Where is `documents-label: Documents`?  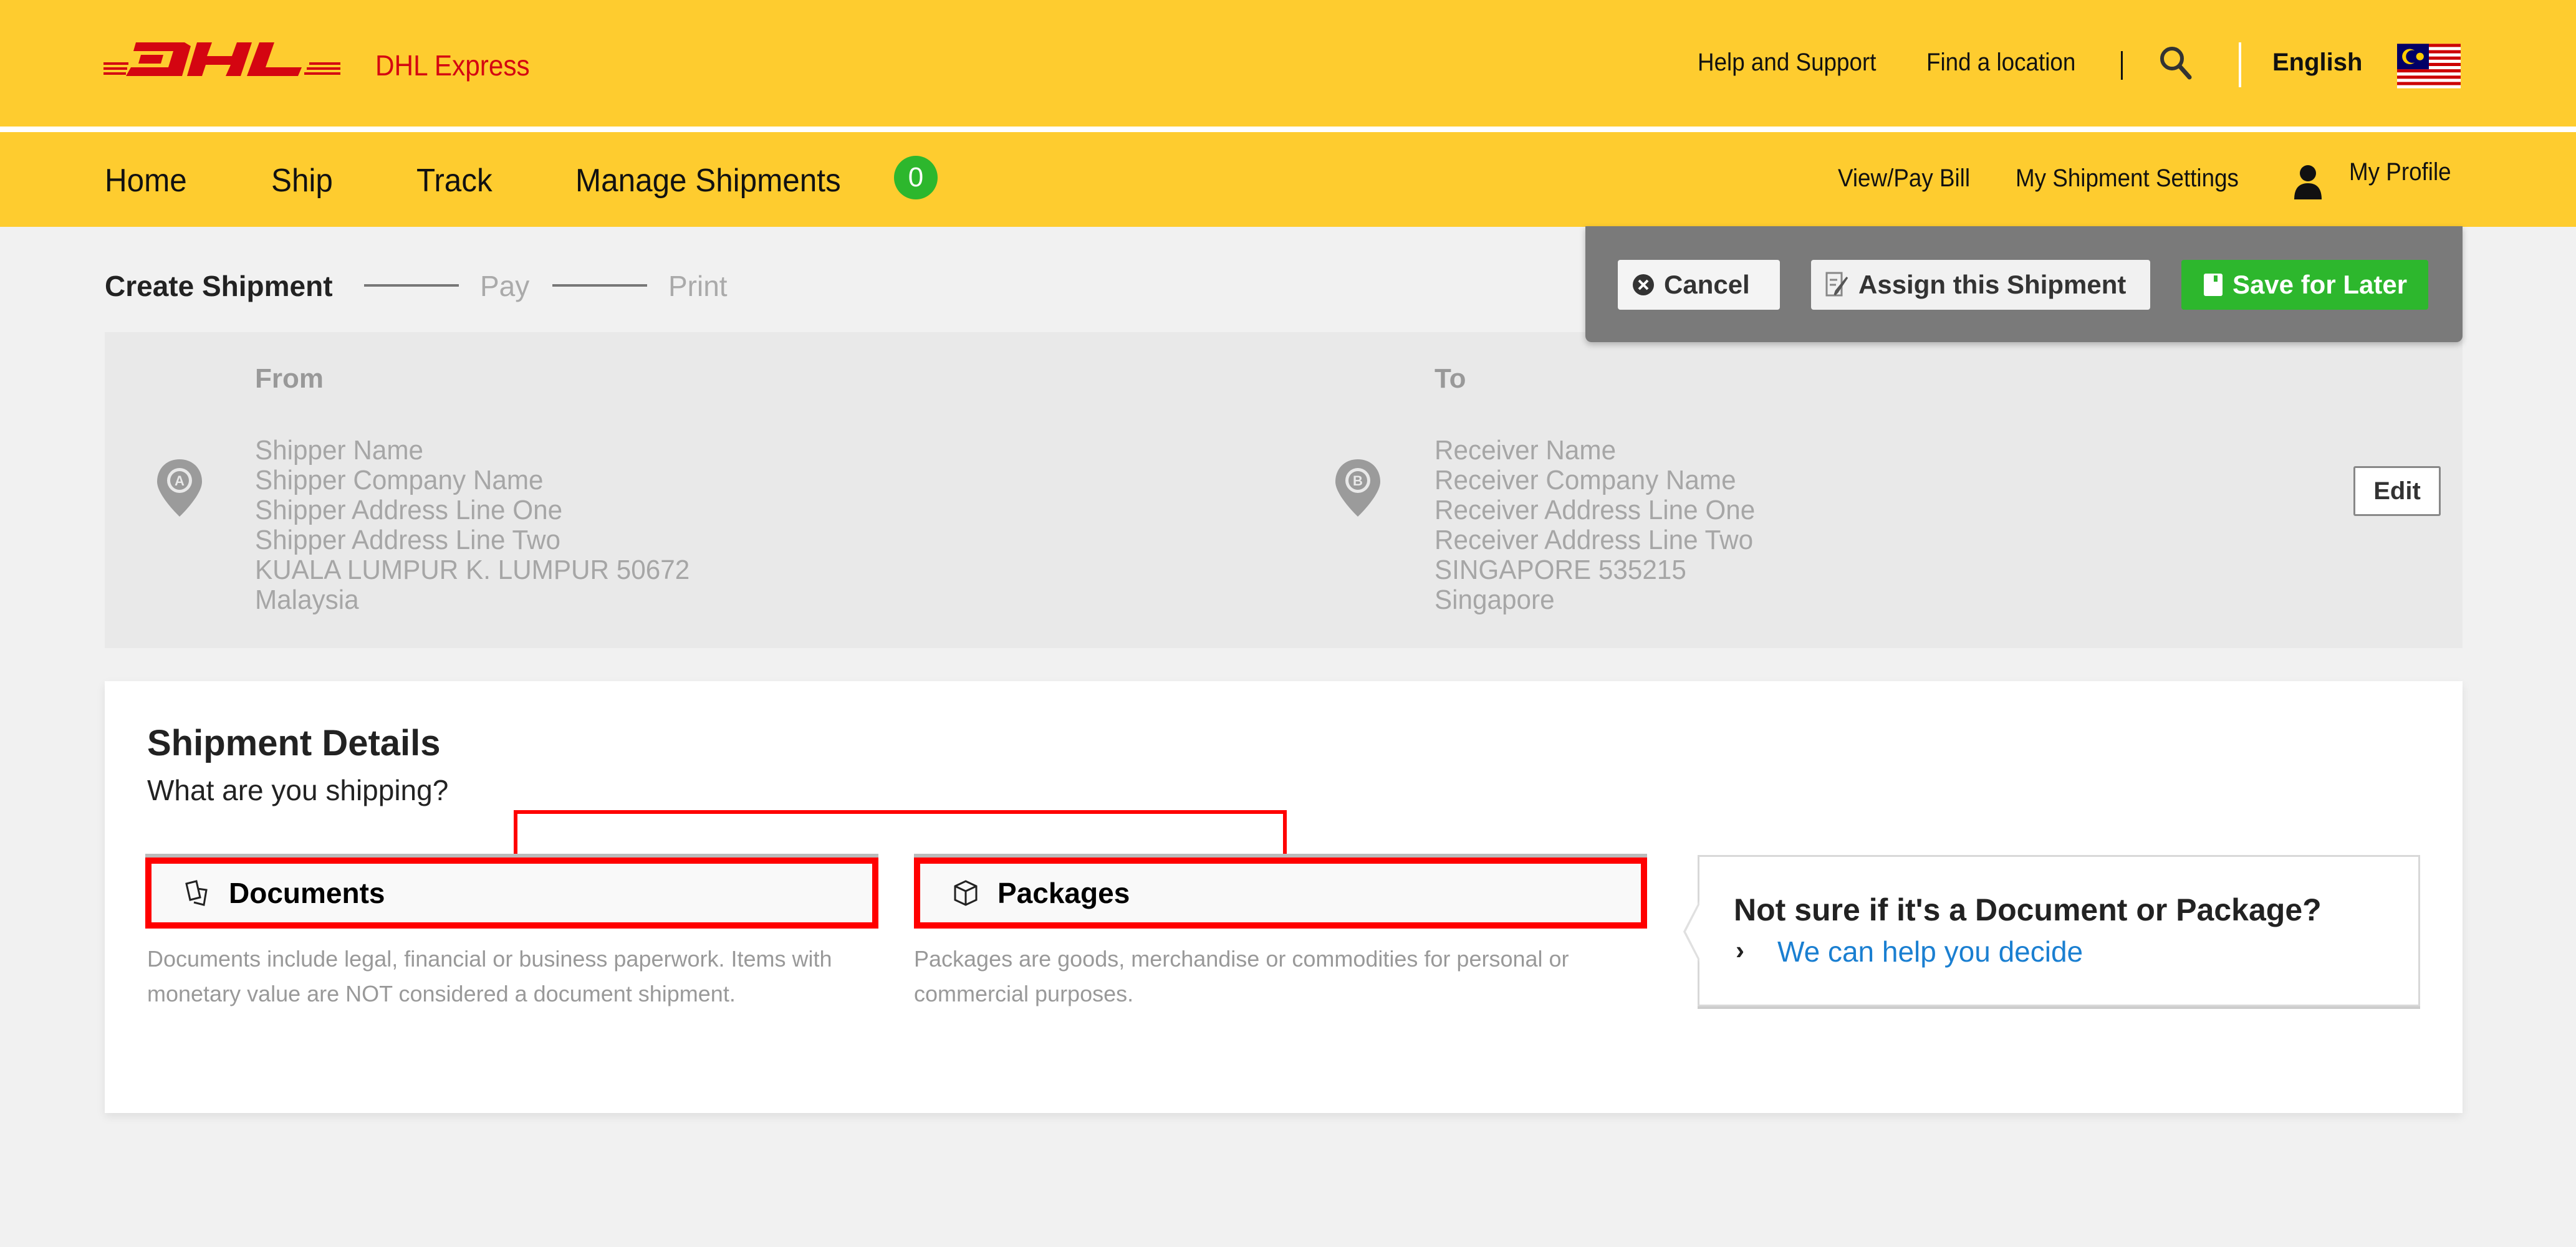 documents-label: Documents is located at coordinates (307, 893).